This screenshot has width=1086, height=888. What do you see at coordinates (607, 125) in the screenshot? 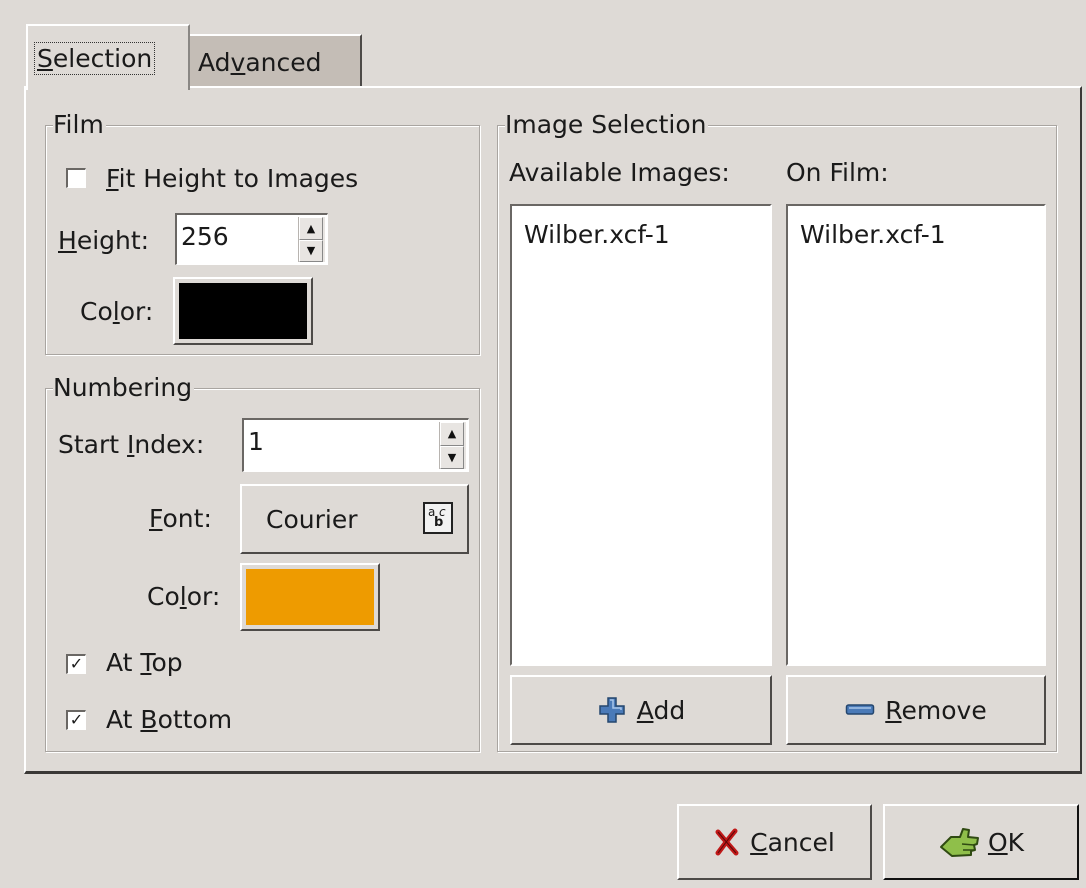
I see `image-selection-frame-title: Image Selection` at bounding box center [607, 125].